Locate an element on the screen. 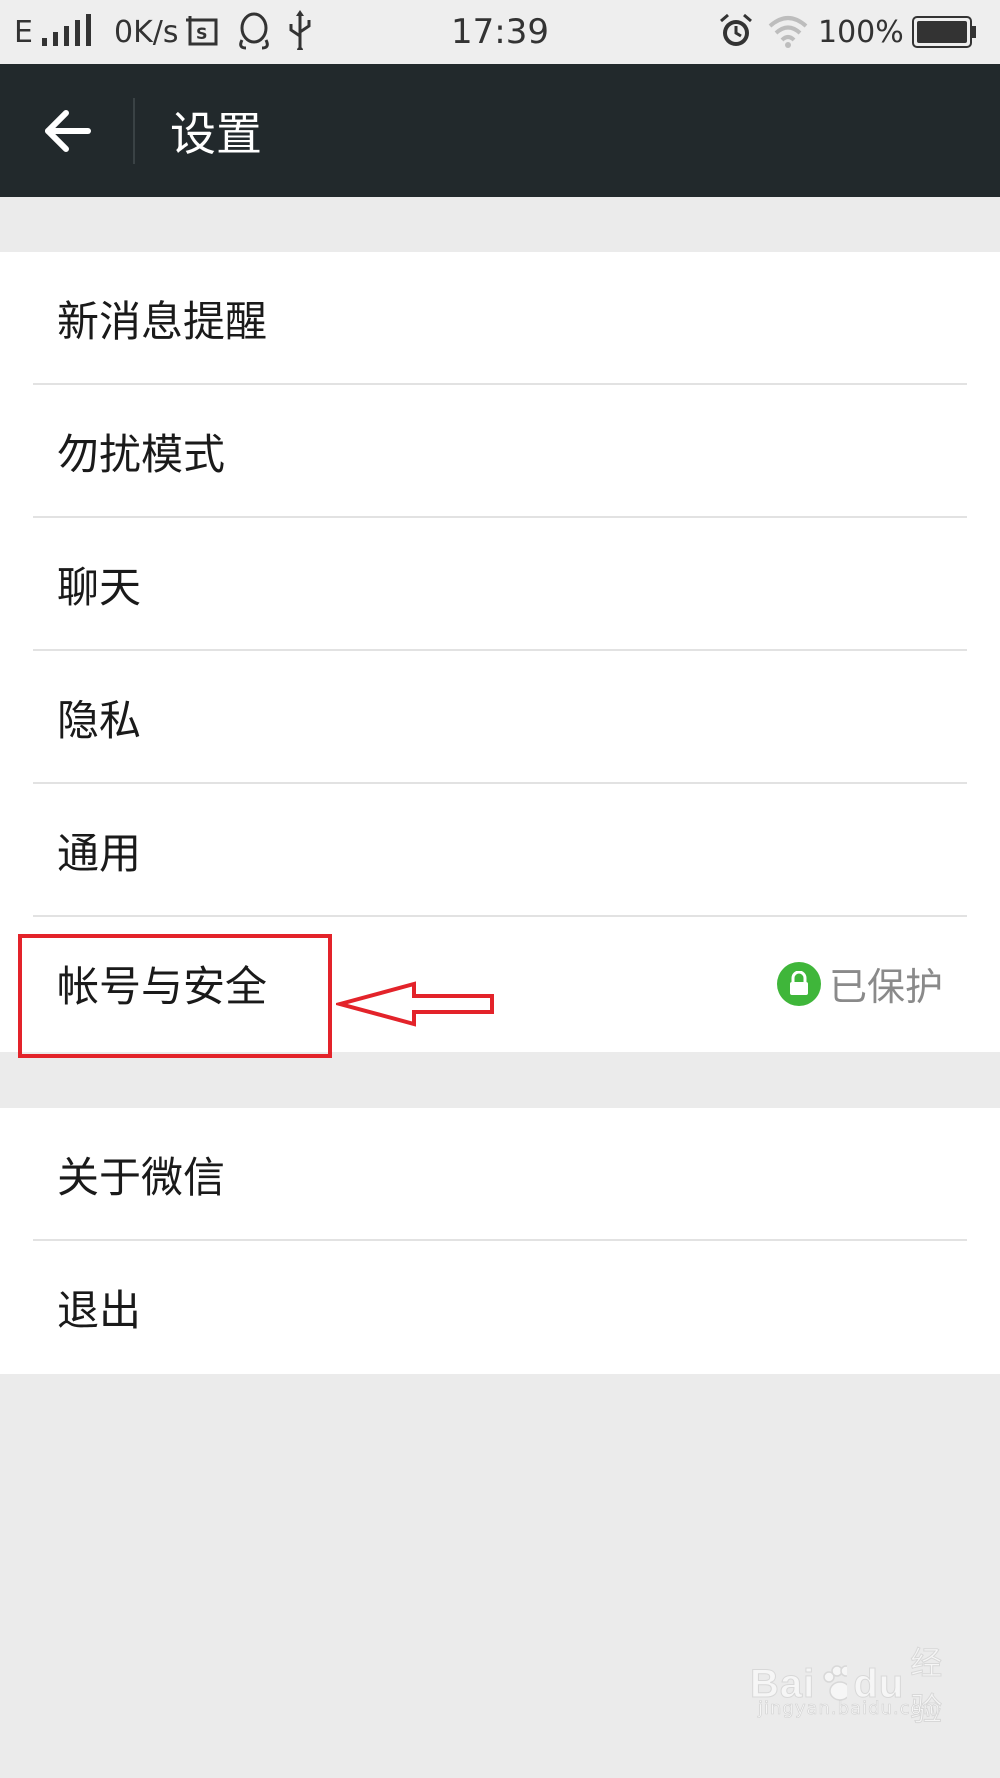 This screenshot has width=1000, height=1778. setting-item-label: 隐私 is located at coordinates (99, 720).